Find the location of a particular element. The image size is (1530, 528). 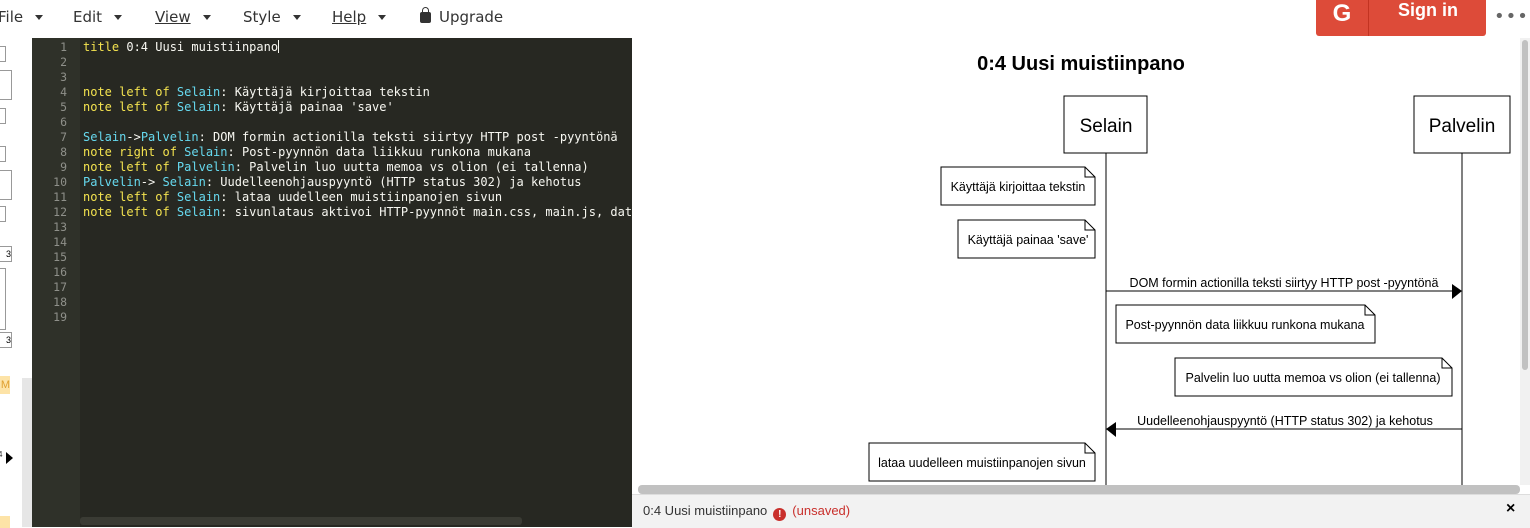

menu-edit: Edit is located at coordinates (98, 17).